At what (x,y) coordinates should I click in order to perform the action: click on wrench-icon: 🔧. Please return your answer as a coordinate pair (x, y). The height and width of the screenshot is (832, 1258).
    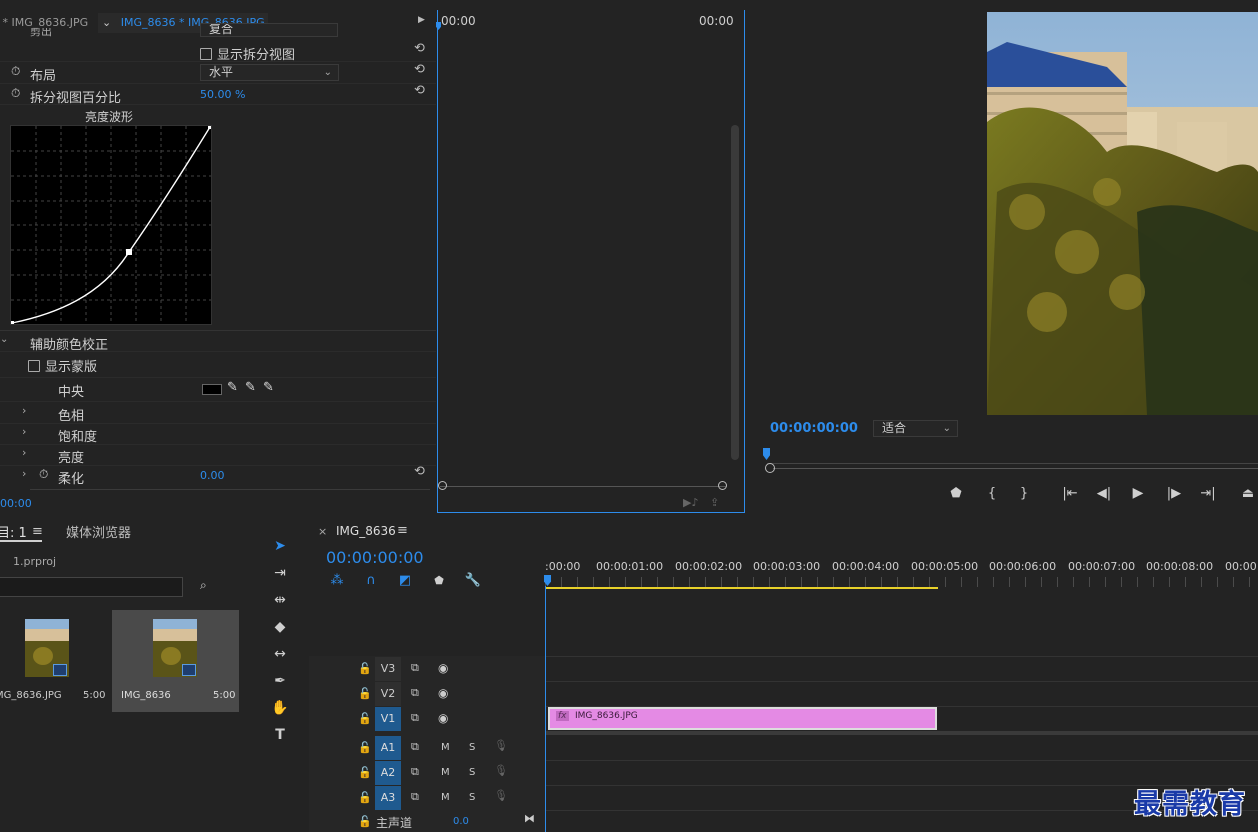
    Looking at the image, I should click on (473, 580).